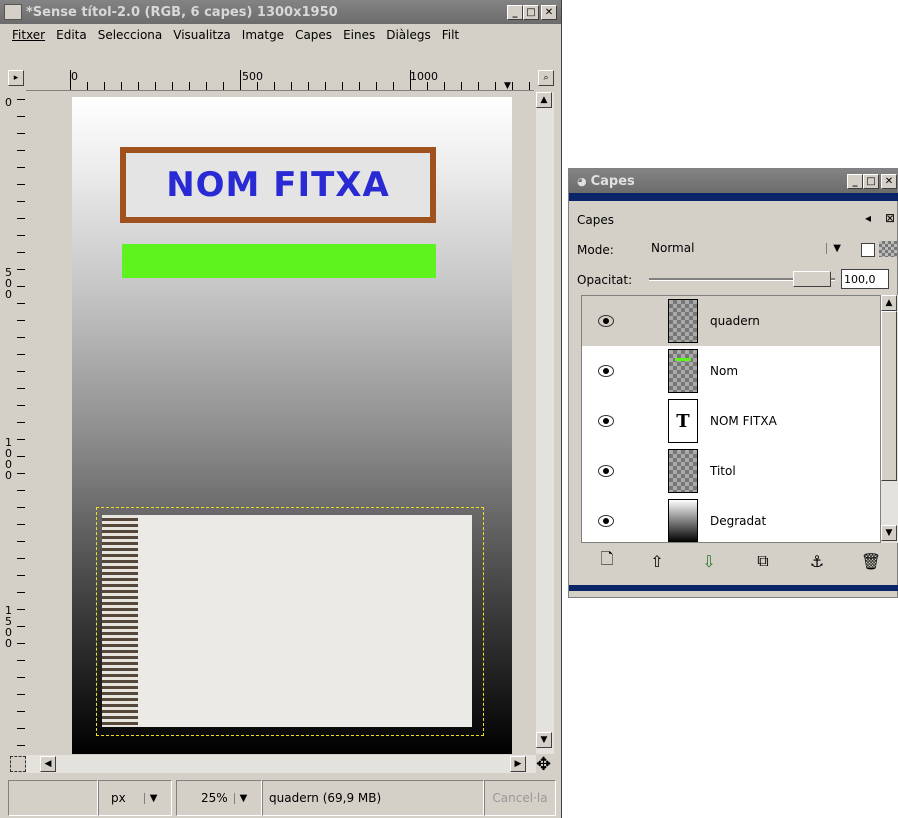  Describe the element at coordinates (733, 181) in the screenshot. I see `layers-dialog-titlebar: ◕ Capes _ □ ✕` at that location.